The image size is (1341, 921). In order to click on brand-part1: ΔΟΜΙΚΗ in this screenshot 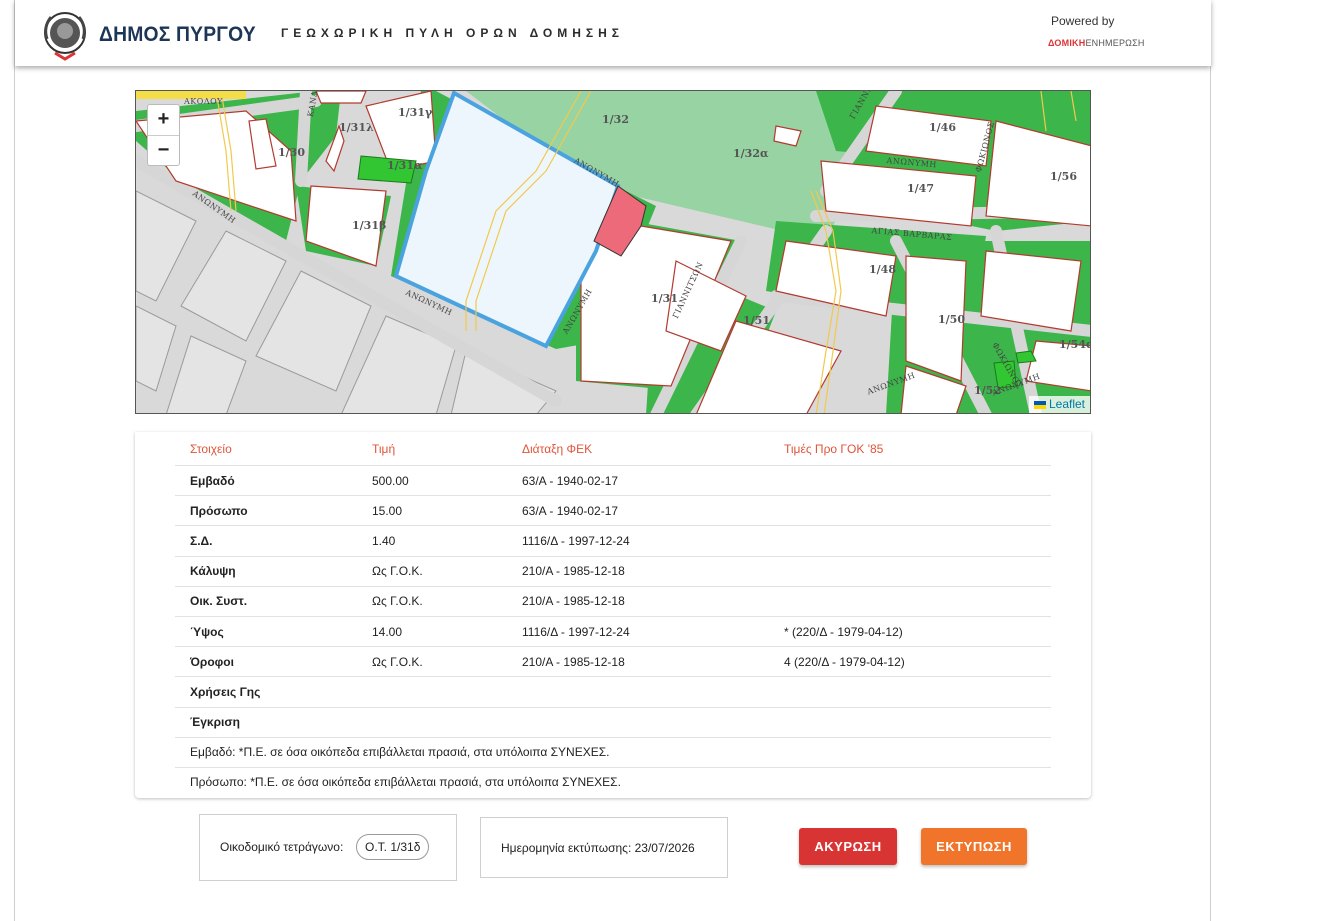, I will do `click(1067, 43)`.